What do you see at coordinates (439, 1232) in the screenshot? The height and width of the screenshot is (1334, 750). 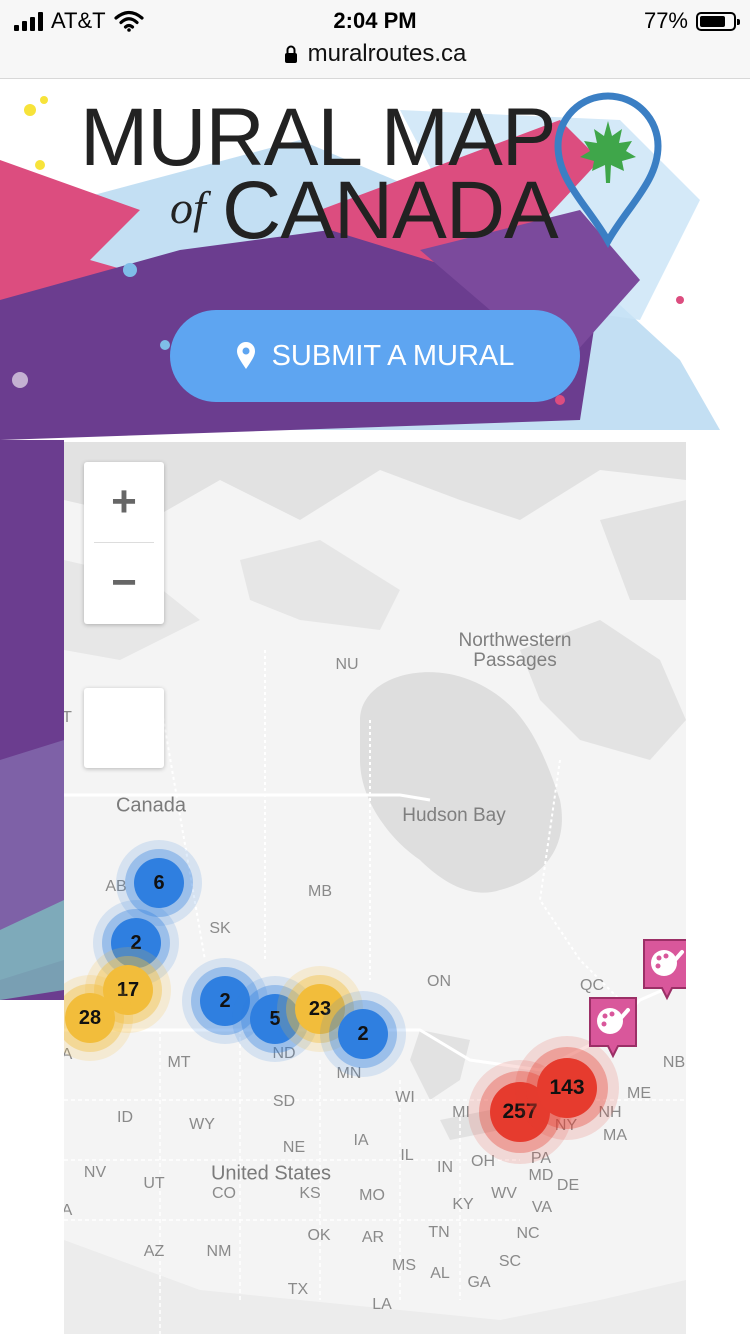 I see `map-label-tn: TN` at bounding box center [439, 1232].